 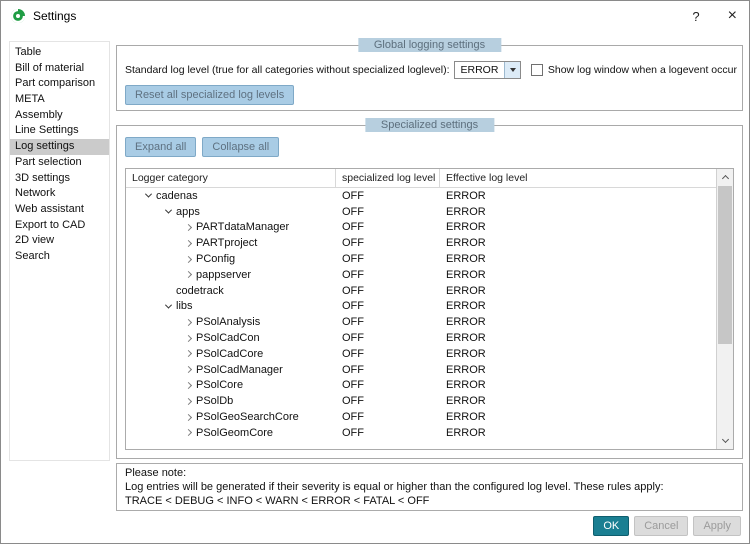 What do you see at coordinates (421, 322) in the screenshot?
I see `tree-row: PSolAnalysis OFF ERROR` at bounding box center [421, 322].